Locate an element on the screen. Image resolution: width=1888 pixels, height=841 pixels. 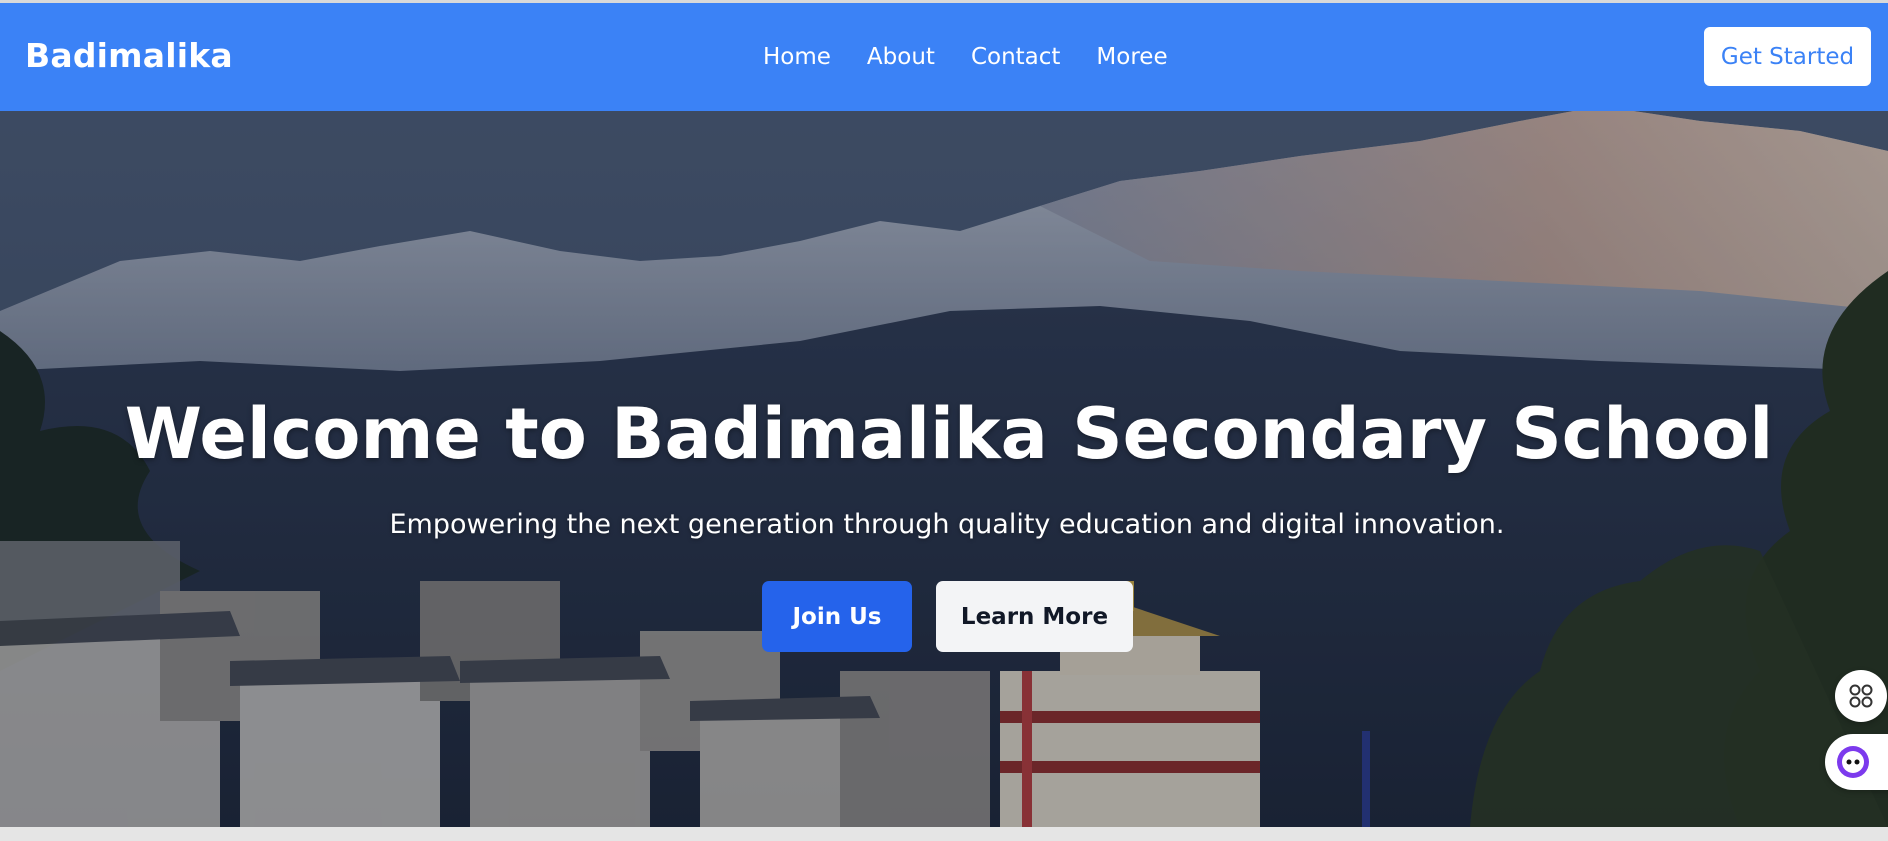
nav-links: Home About Contact Moree is located at coordinates (965, 57).